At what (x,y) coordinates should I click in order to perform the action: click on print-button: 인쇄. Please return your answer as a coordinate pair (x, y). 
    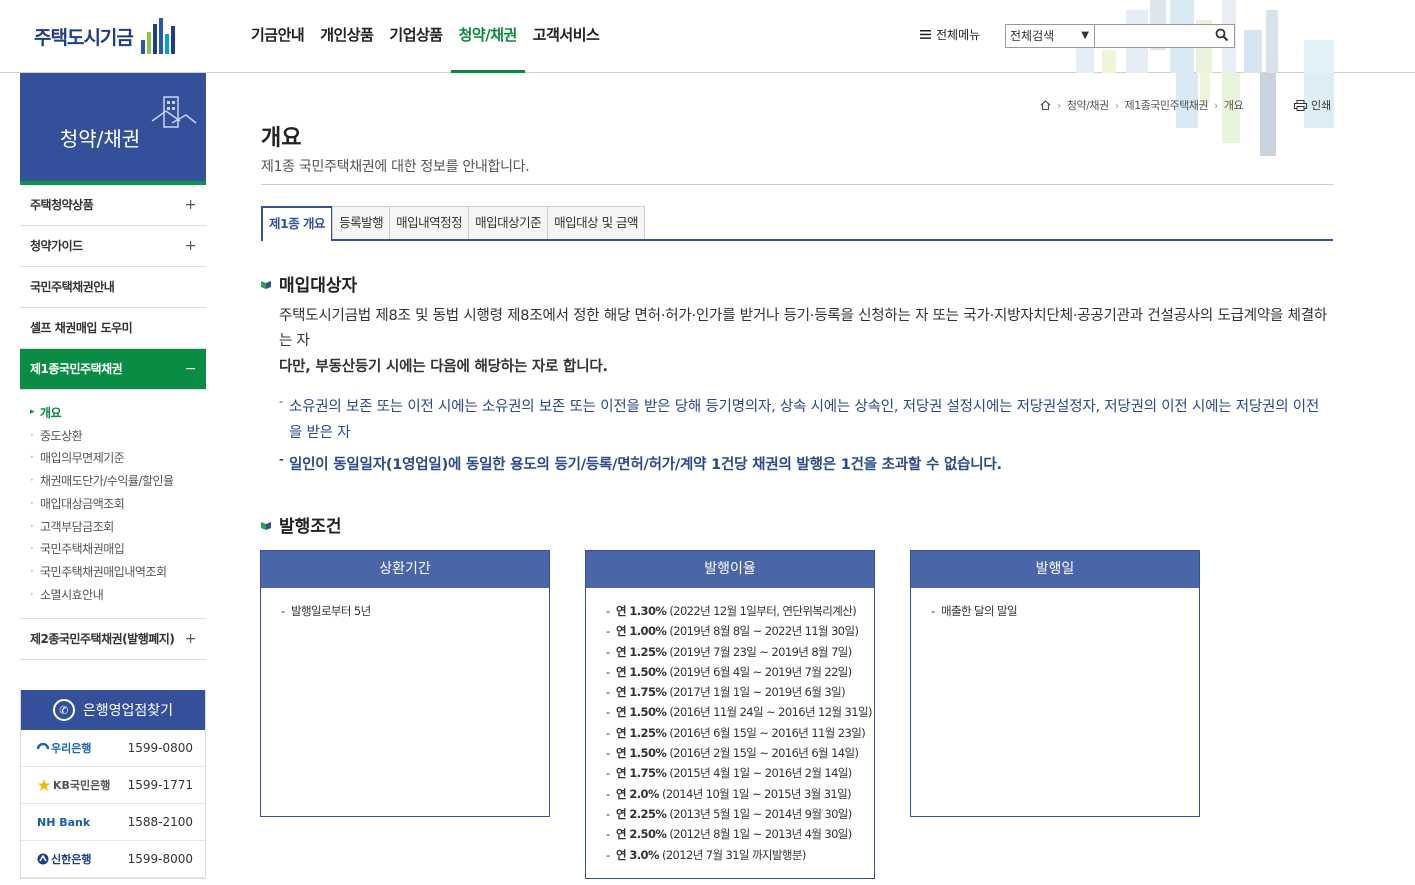
    Looking at the image, I should click on (1312, 105).